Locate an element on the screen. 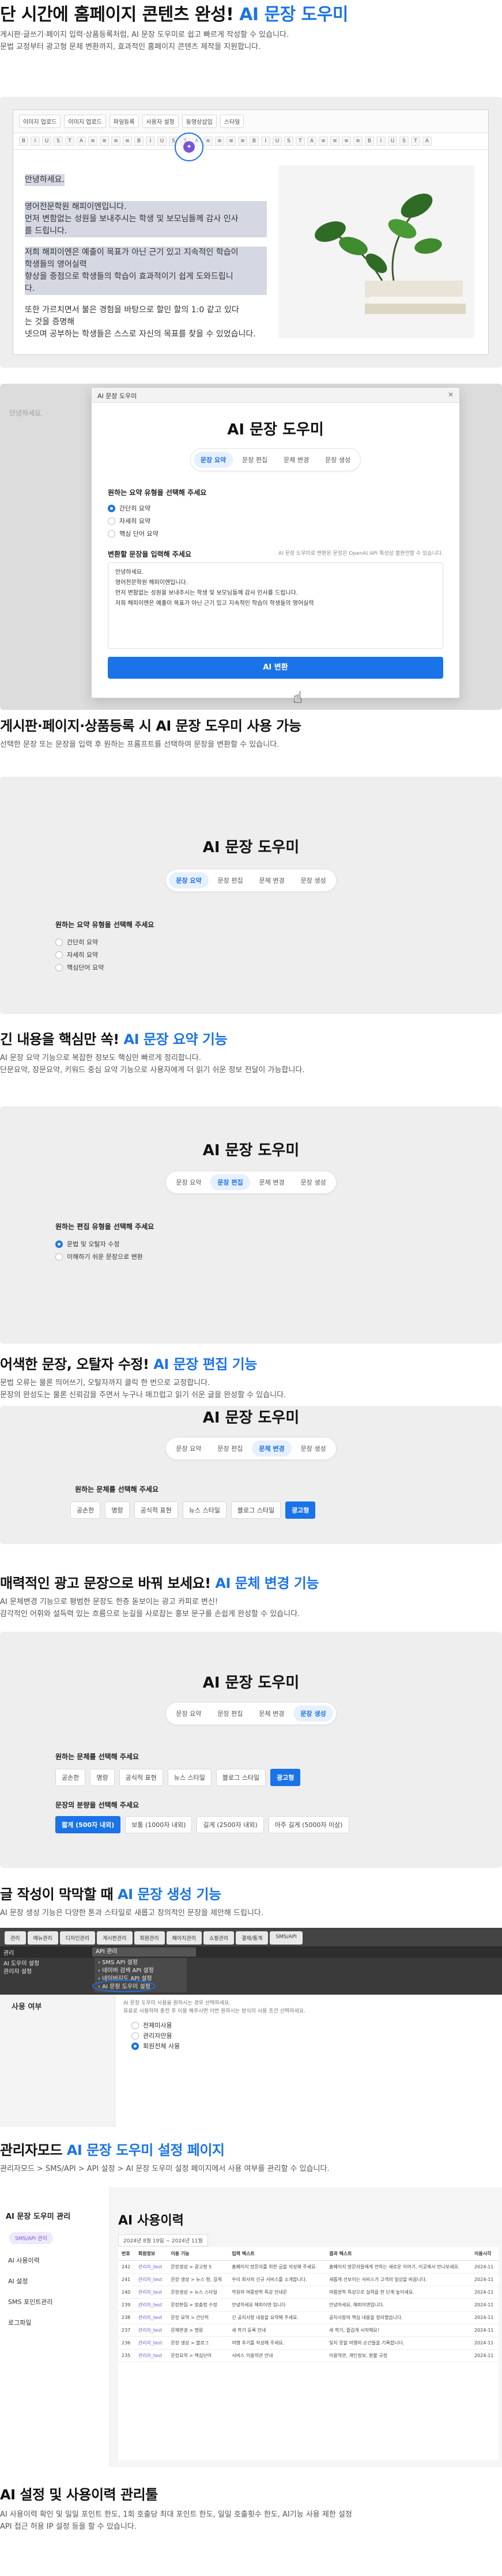  radio-option: 문법 및 오탈자 수정 is located at coordinates (99, 1244).